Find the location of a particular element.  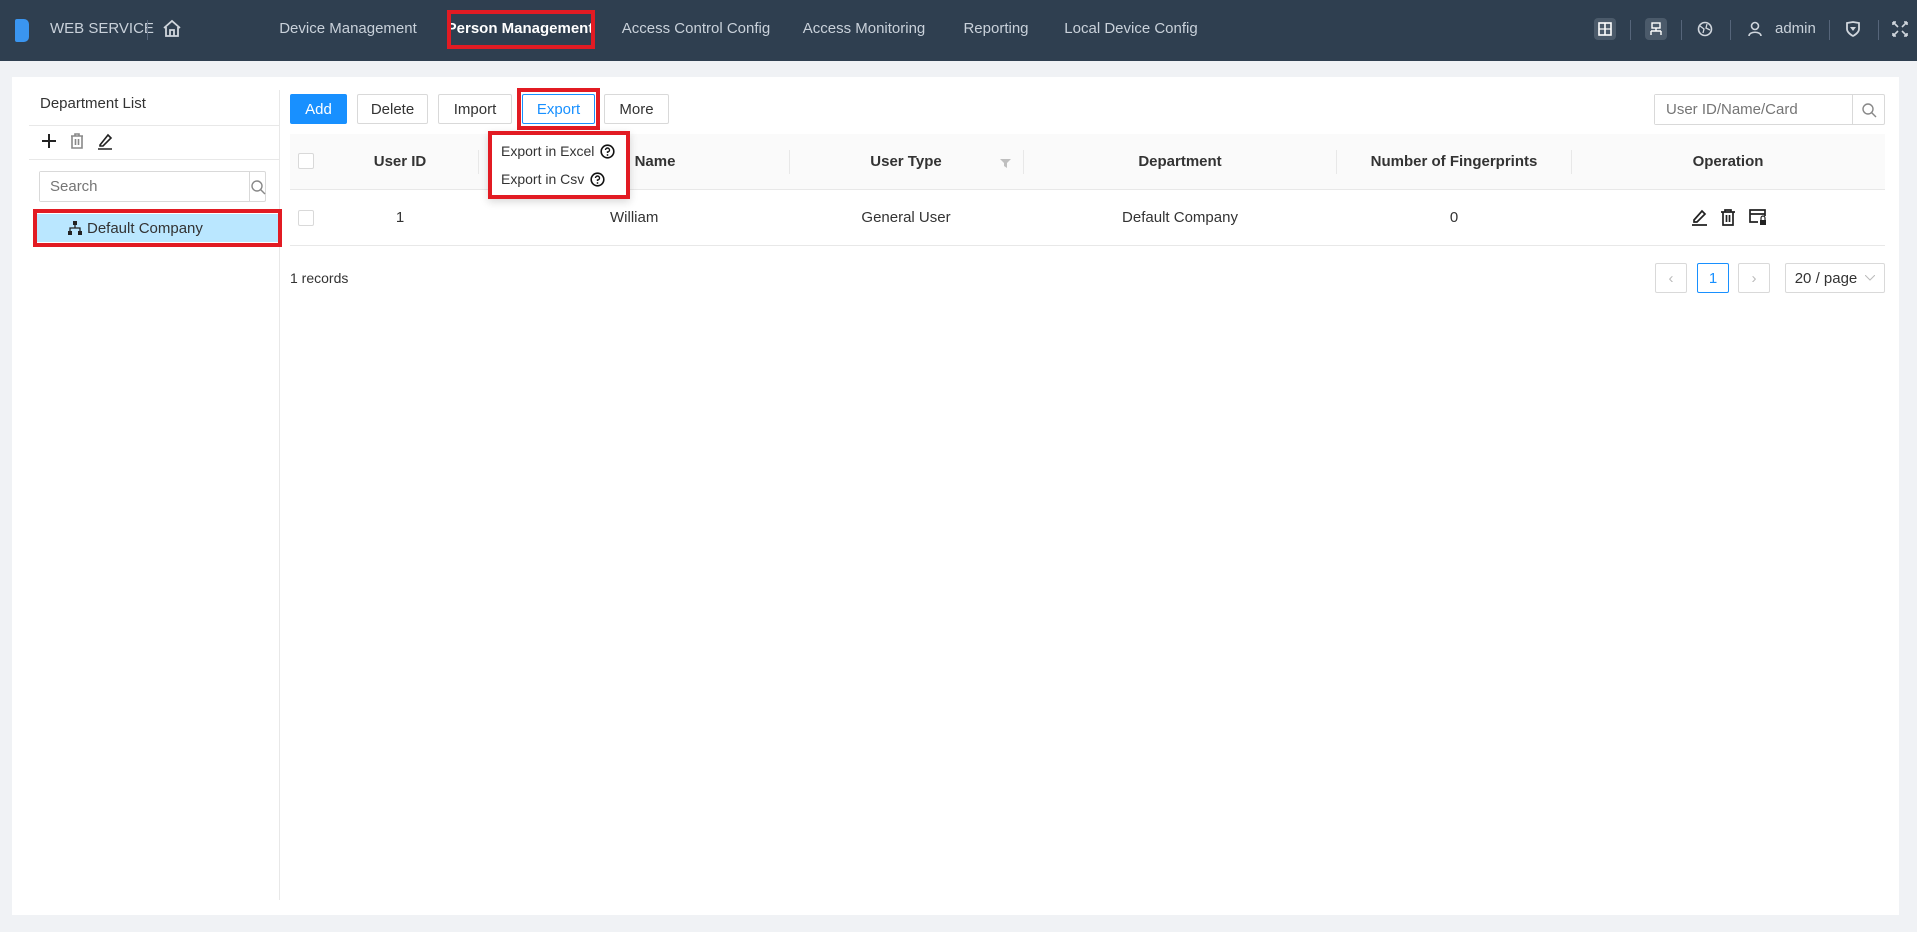

column-user-type: User Type is located at coordinates (905, 162).